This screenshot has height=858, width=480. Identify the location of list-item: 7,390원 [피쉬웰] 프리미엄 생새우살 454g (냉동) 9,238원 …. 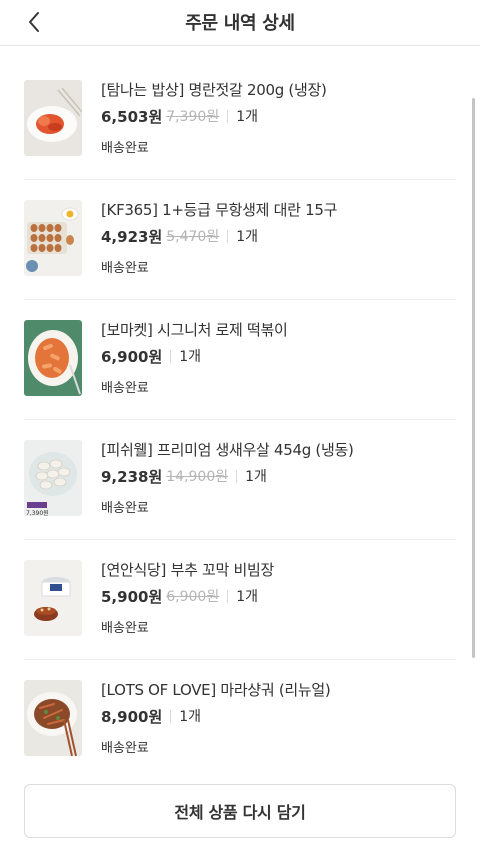
(240, 480).